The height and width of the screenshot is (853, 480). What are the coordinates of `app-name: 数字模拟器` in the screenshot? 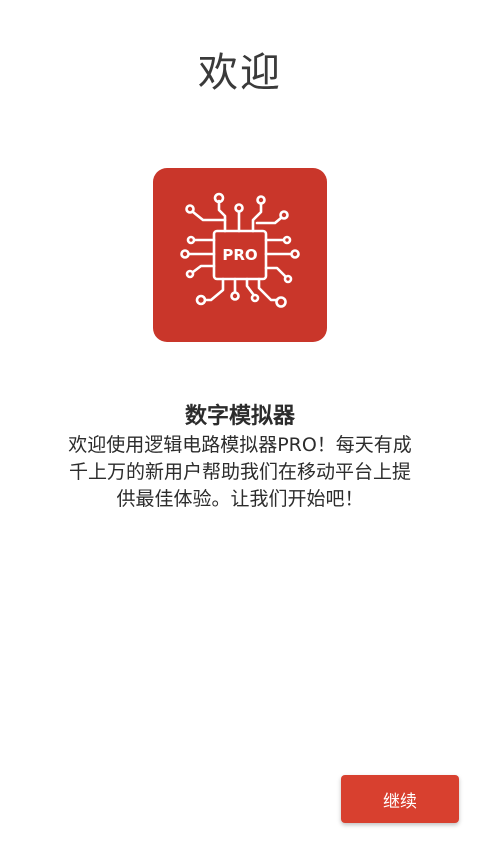 It's located at (239, 416).